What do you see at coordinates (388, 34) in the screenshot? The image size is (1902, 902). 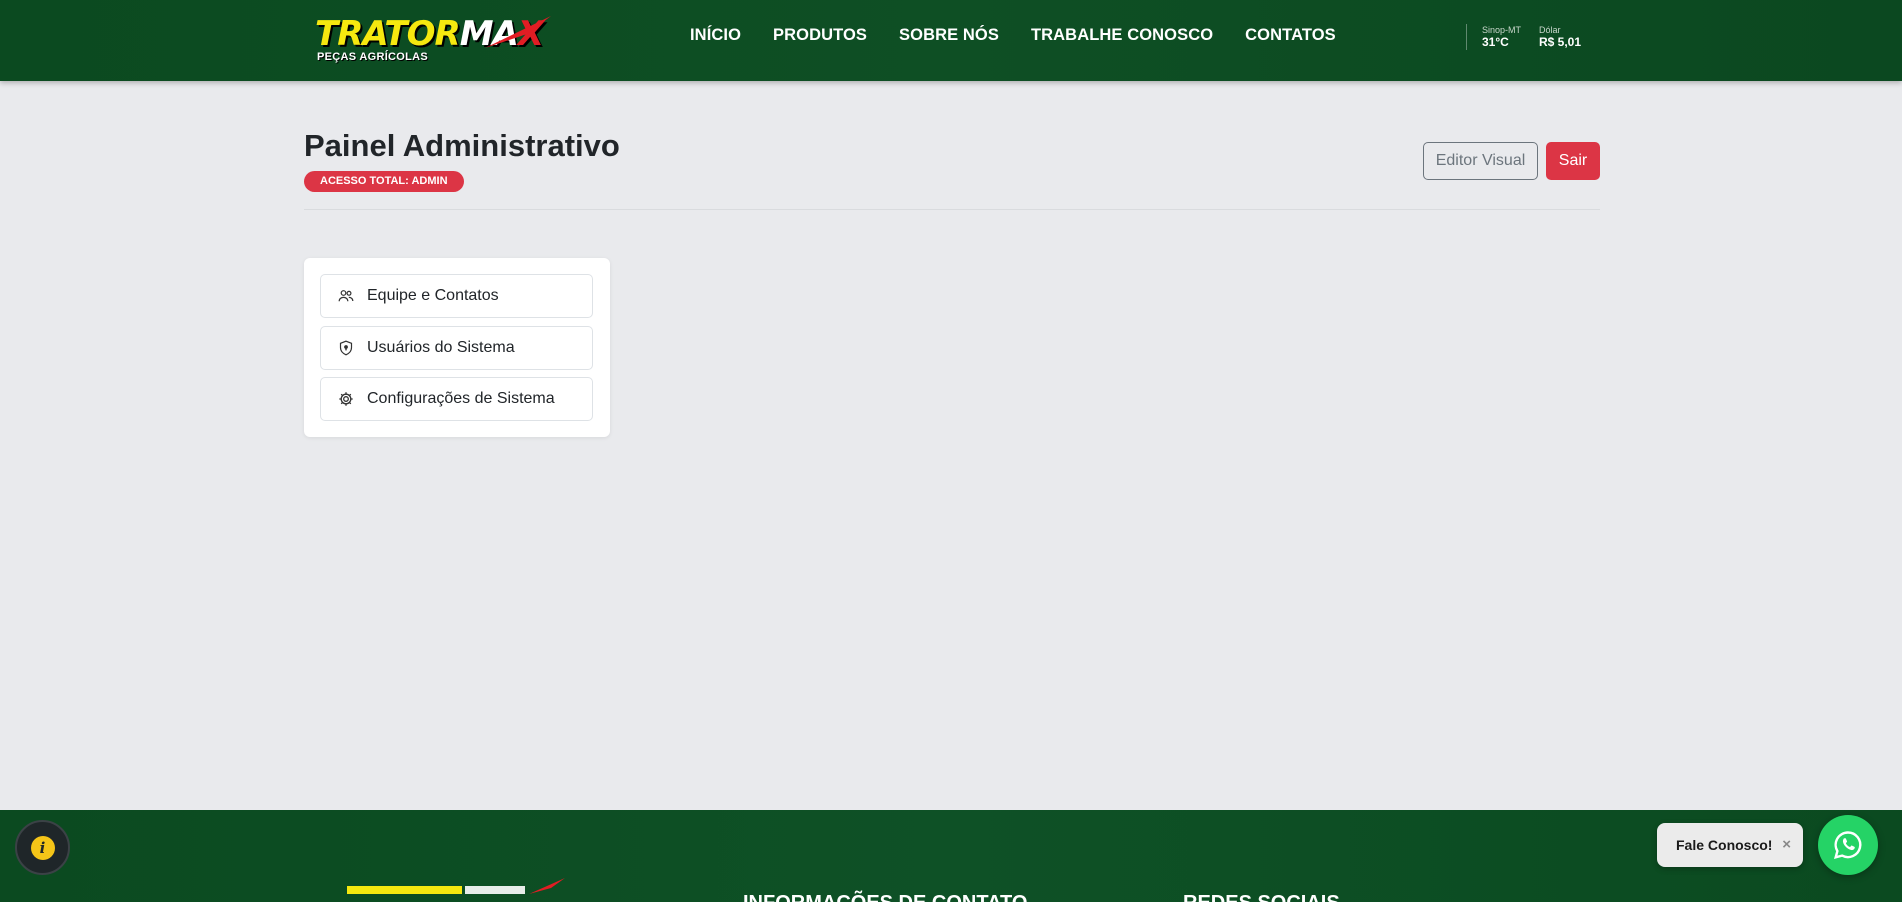 I see `logo-text-trator: TRATOR` at bounding box center [388, 34].